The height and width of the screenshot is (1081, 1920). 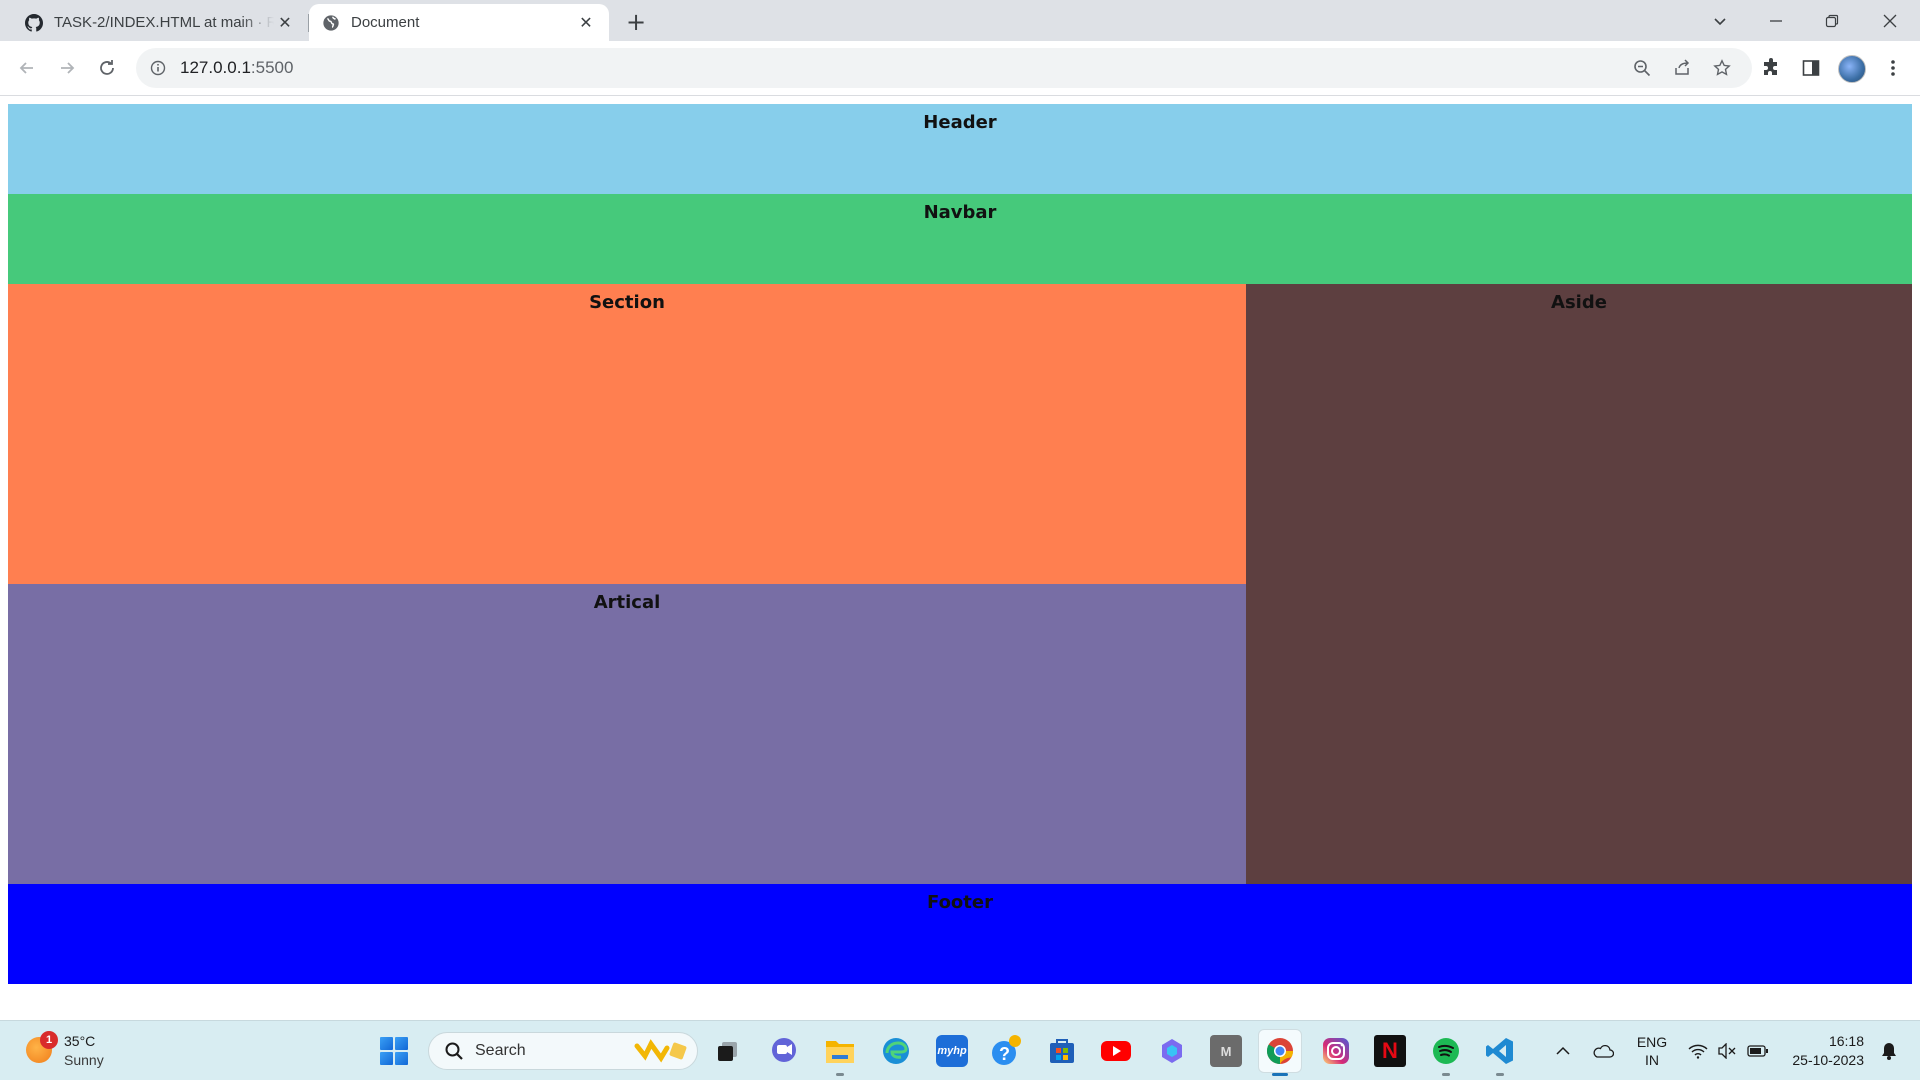 What do you see at coordinates (84, 1060) in the screenshot?
I see `weather-condition: Sunny` at bounding box center [84, 1060].